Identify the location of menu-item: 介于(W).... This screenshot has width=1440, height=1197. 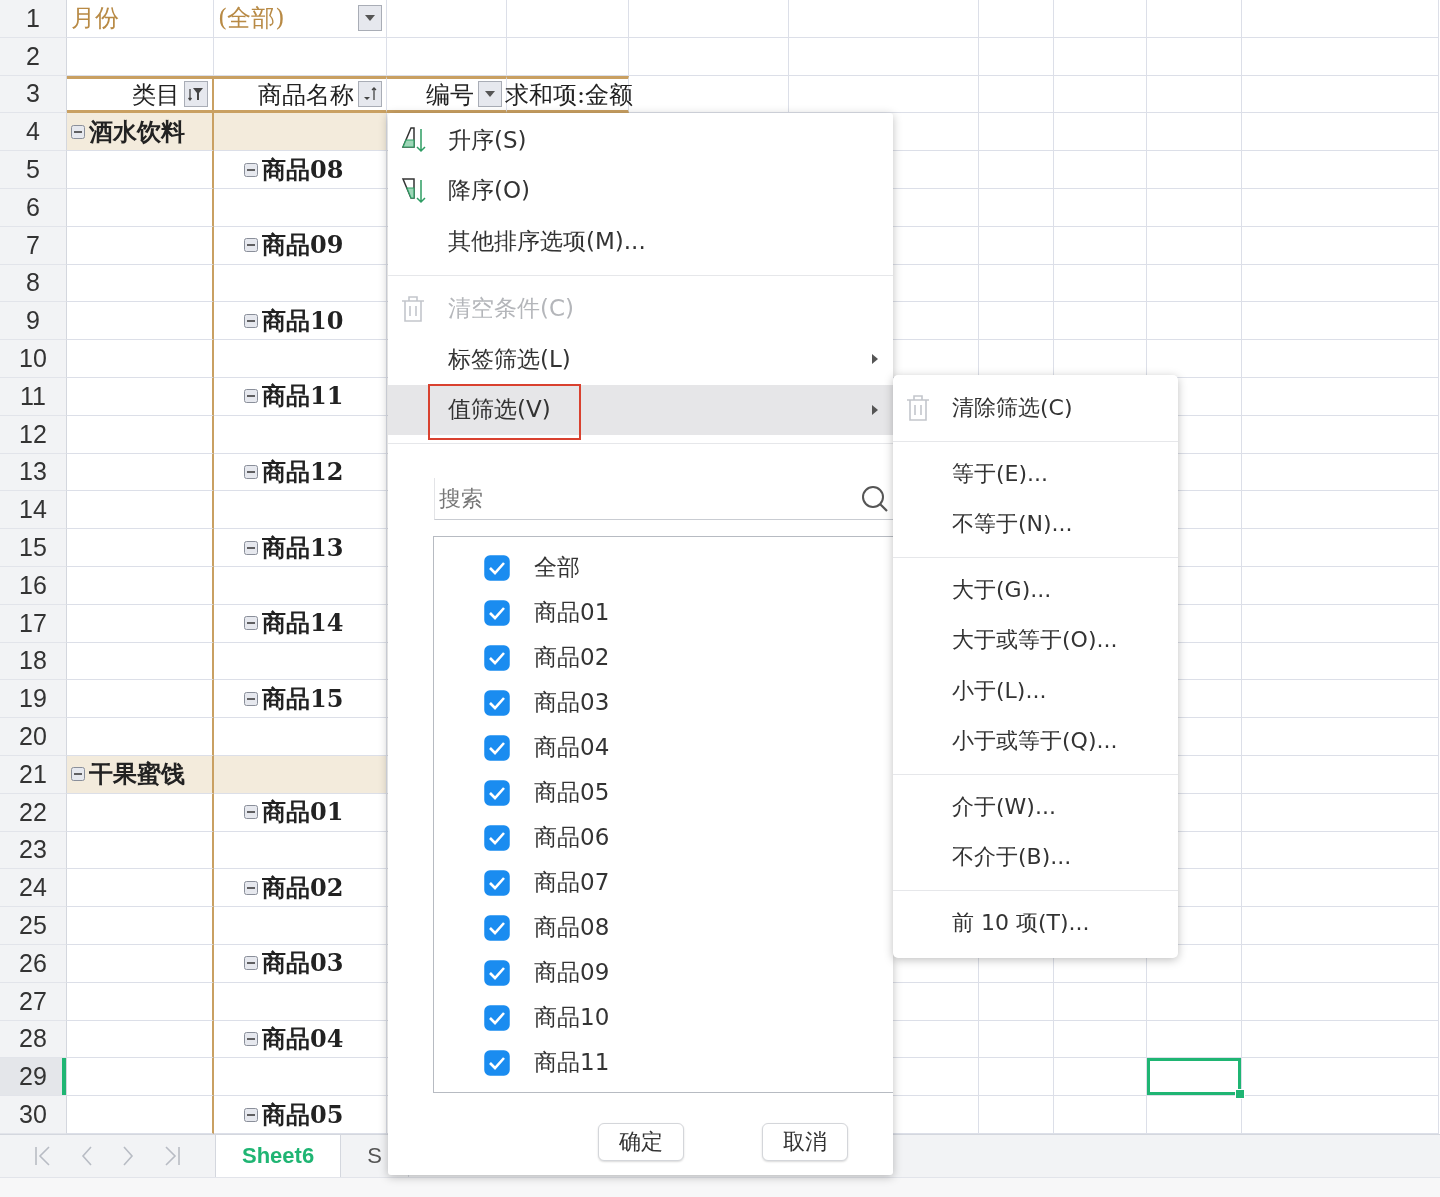
(1035, 806).